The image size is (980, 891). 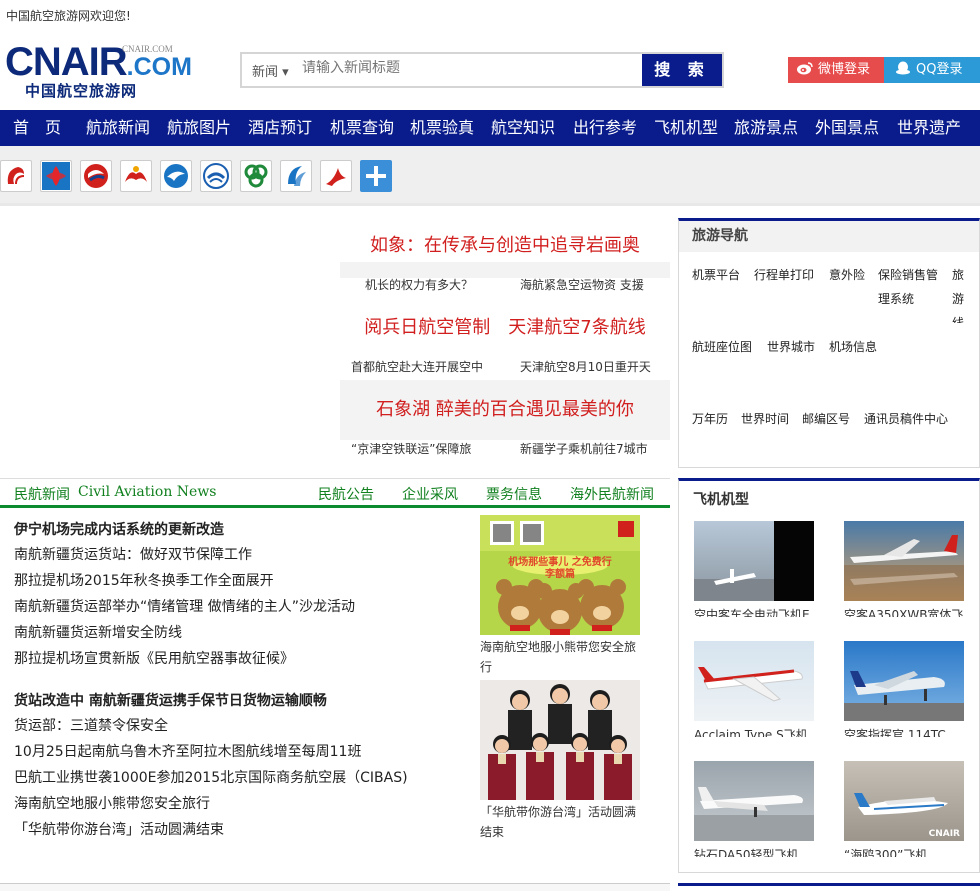 I want to click on poster-text: 机场那些事儿 之免费行李额篇, so click(x=560, y=568).